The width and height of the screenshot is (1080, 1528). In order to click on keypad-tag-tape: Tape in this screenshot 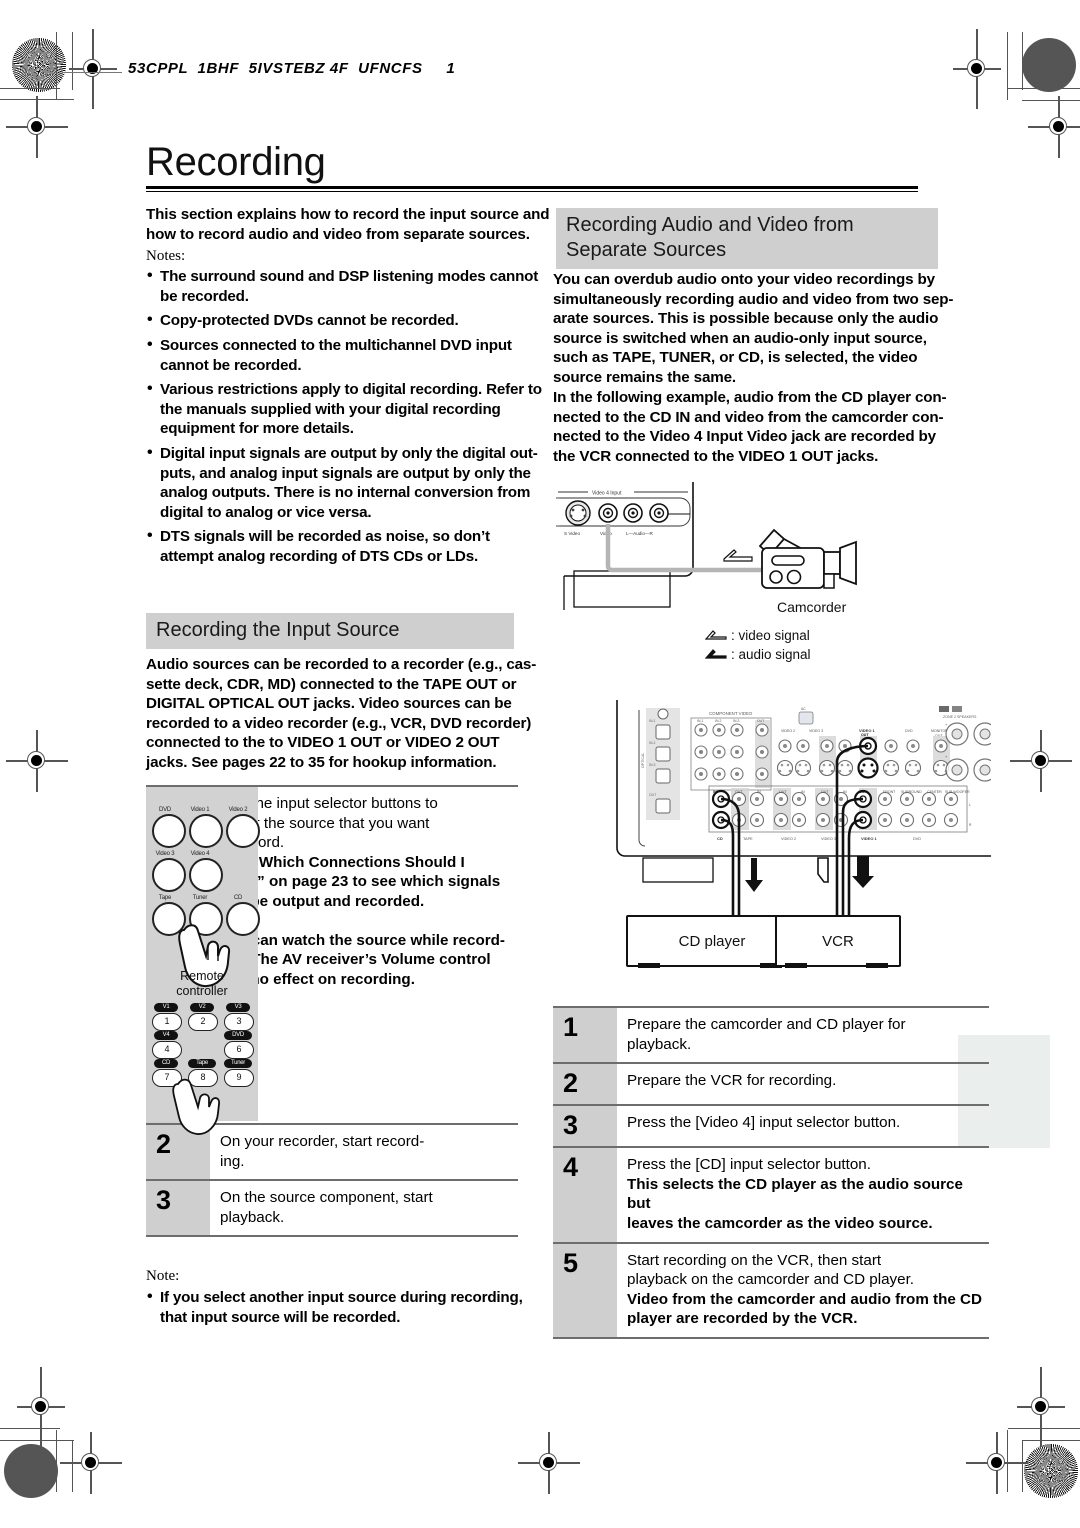, I will do `click(202, 1063)`.